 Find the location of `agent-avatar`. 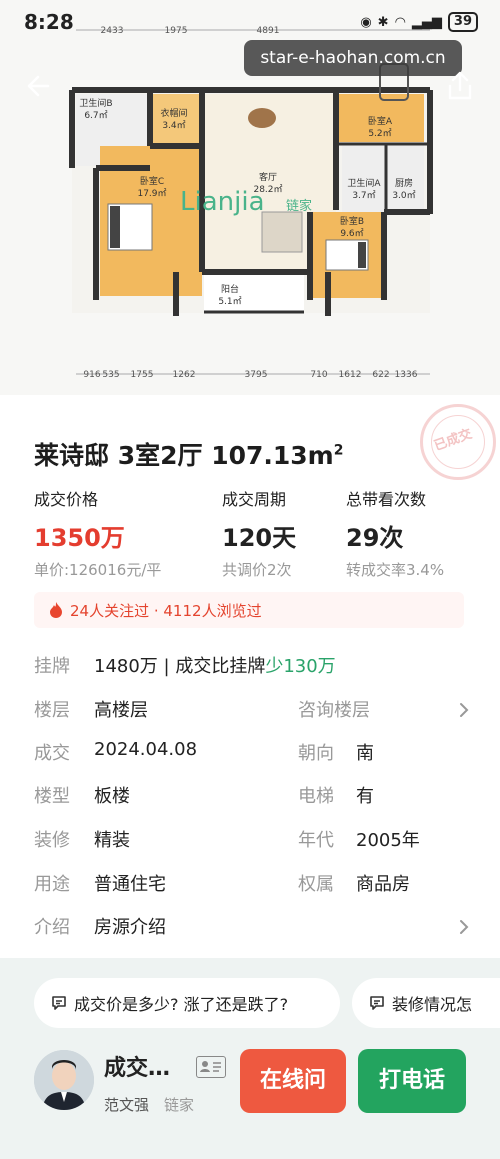

agent-avatar is located at coordinates (64, 1080).